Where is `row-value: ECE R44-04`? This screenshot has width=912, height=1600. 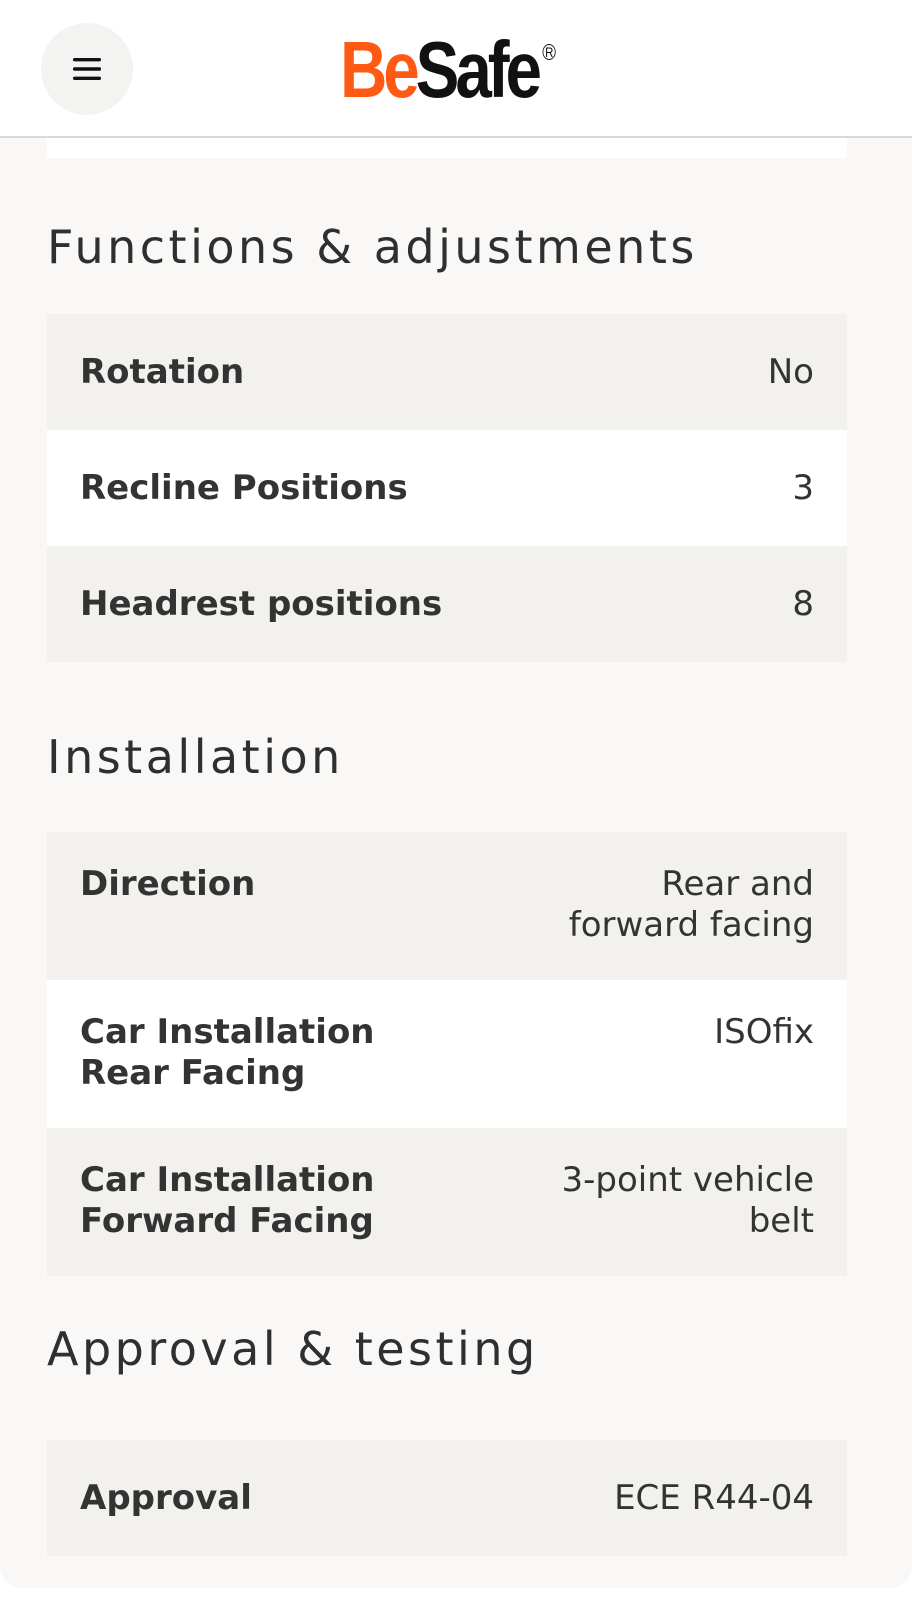
row-value: ECE R44-04 is located at coordinates (714, 1497).